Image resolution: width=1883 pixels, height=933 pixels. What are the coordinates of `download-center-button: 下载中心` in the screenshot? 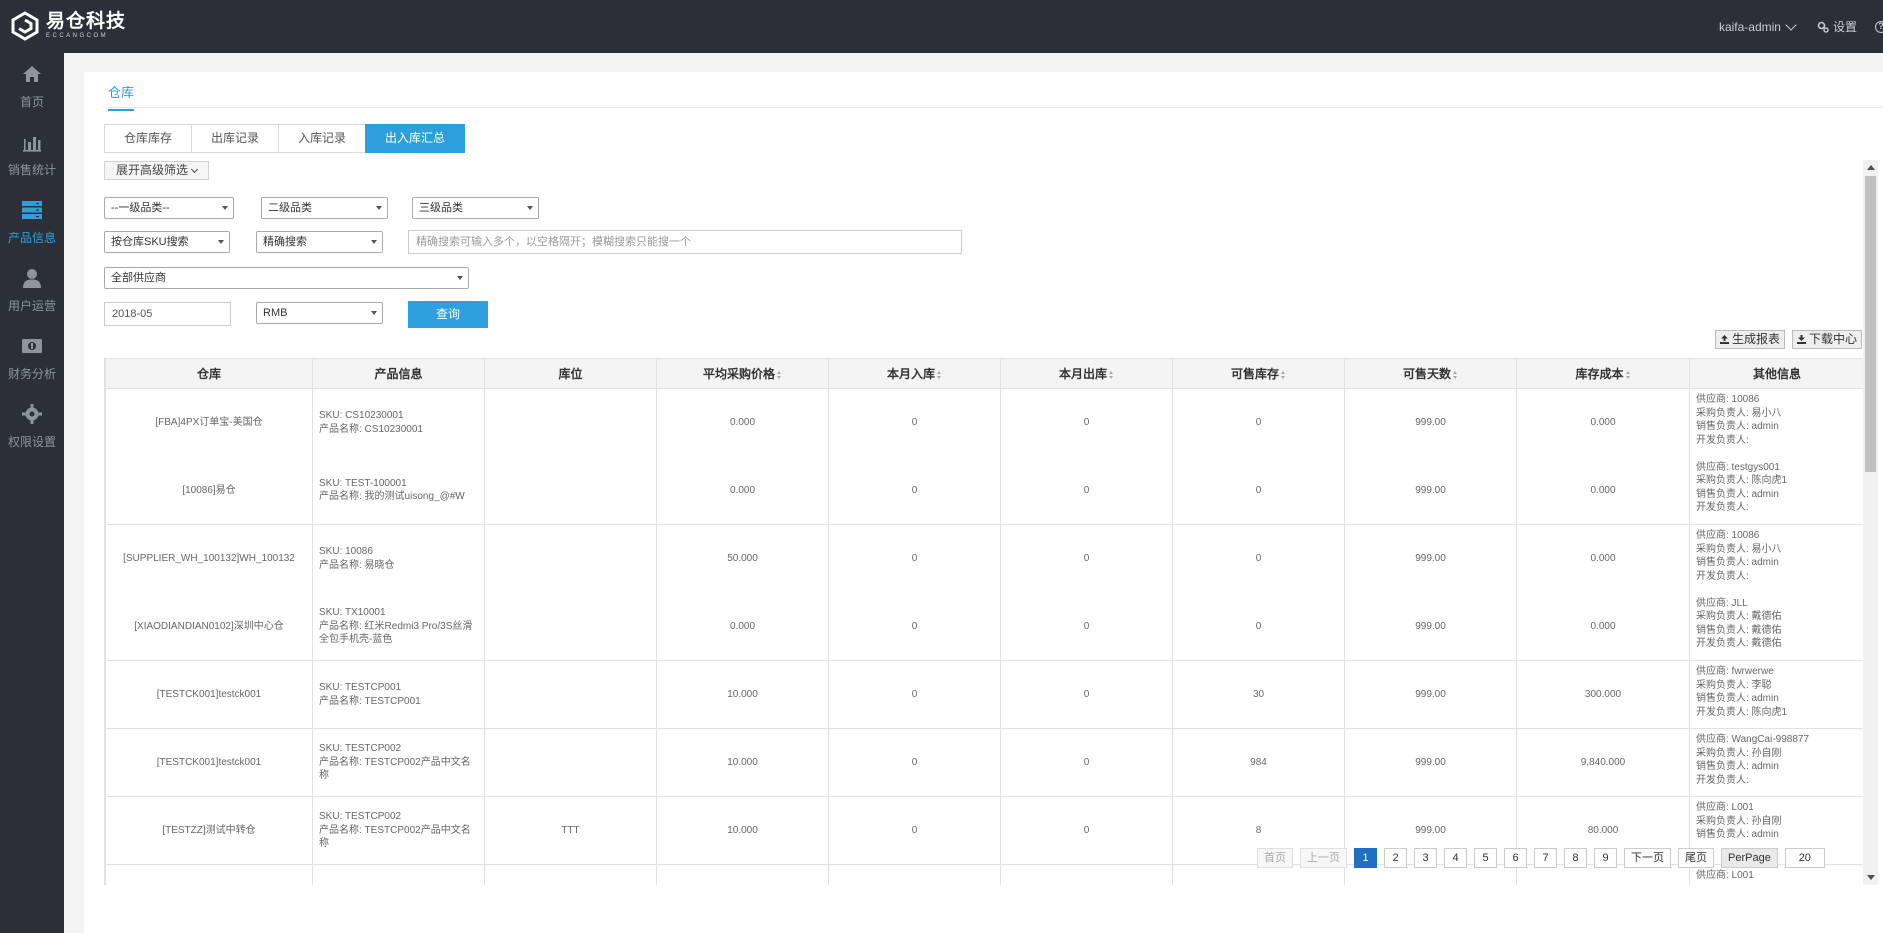 It's located at (1827, 339).